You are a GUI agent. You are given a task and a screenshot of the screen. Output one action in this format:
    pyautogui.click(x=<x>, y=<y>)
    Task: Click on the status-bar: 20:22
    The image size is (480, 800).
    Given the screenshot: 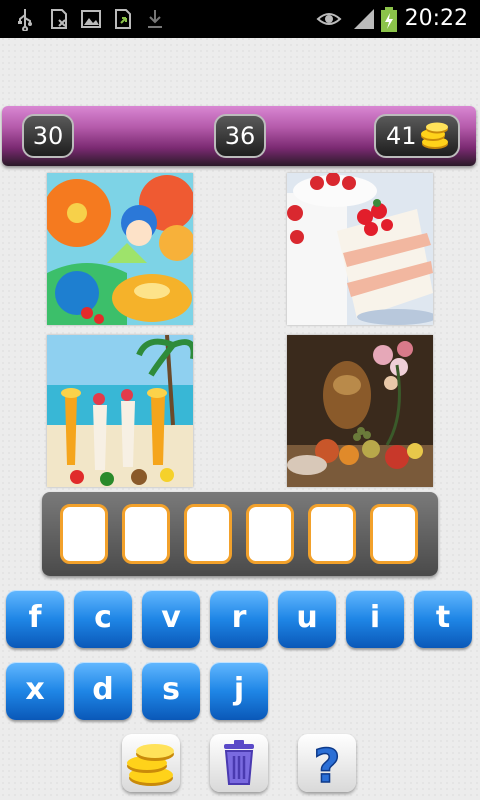 What is the action you would take?
    pyautogui.click(x=240, y=19)
    